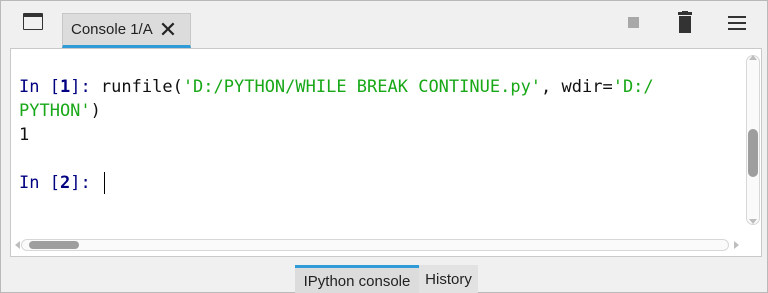  What do you see at coordinates (24, 135) in the screenshot?
I see `output-text: 1` at bounding box center [24, 135].